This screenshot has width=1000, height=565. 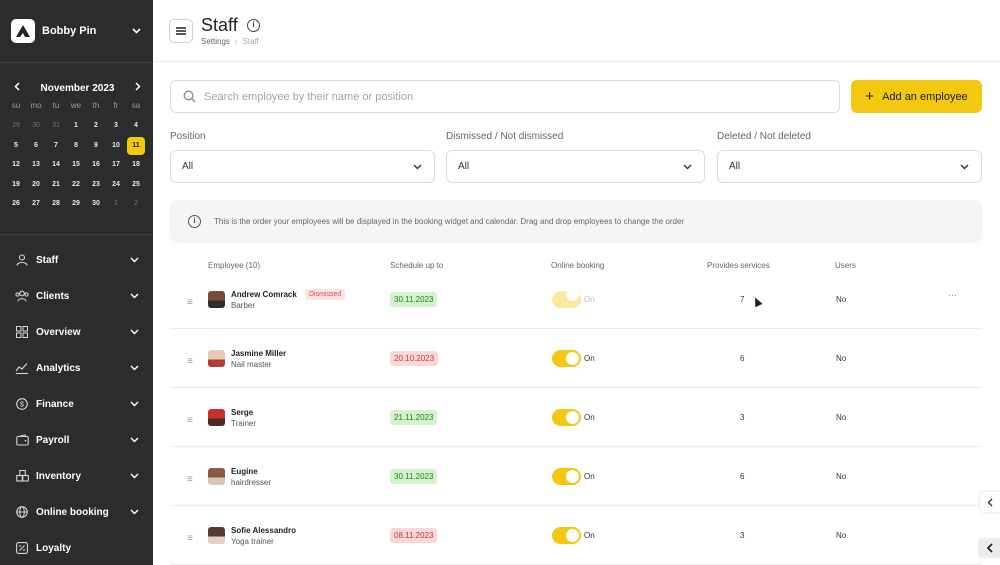 I want to click on calendar-day: 14, so click(x=56, y=165).